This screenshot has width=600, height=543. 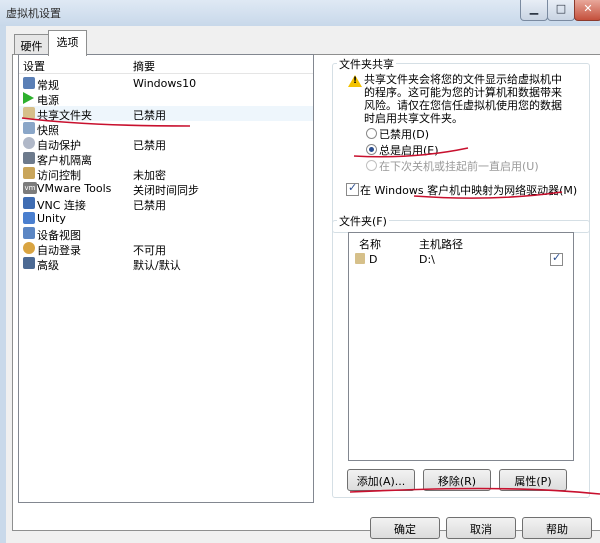 I want to click on list-item-summary: Windows10, so click(x=165, y=83).